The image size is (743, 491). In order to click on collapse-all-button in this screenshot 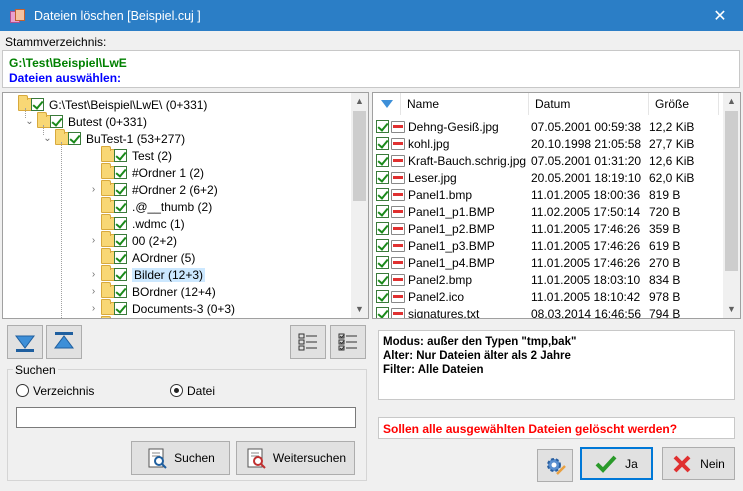, I will do `click(64, 342)`.